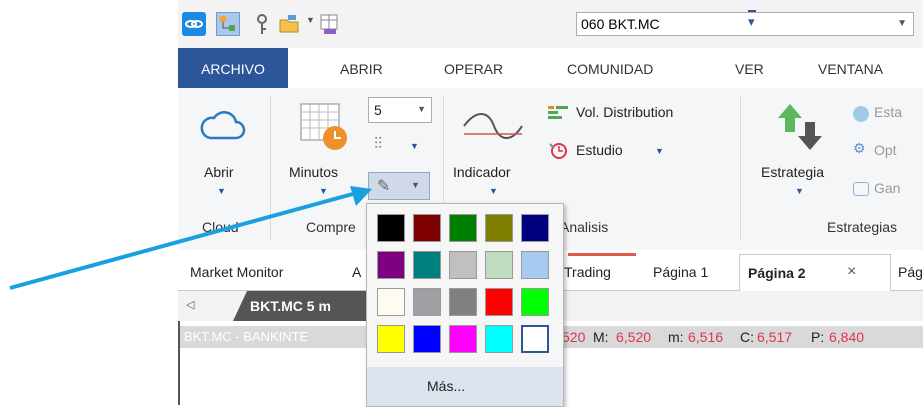 The width and height of the screenshot is (923, 407). Describe the element at coordinates (361, 196) in the screenshot. I see `arrow-head` at that location.